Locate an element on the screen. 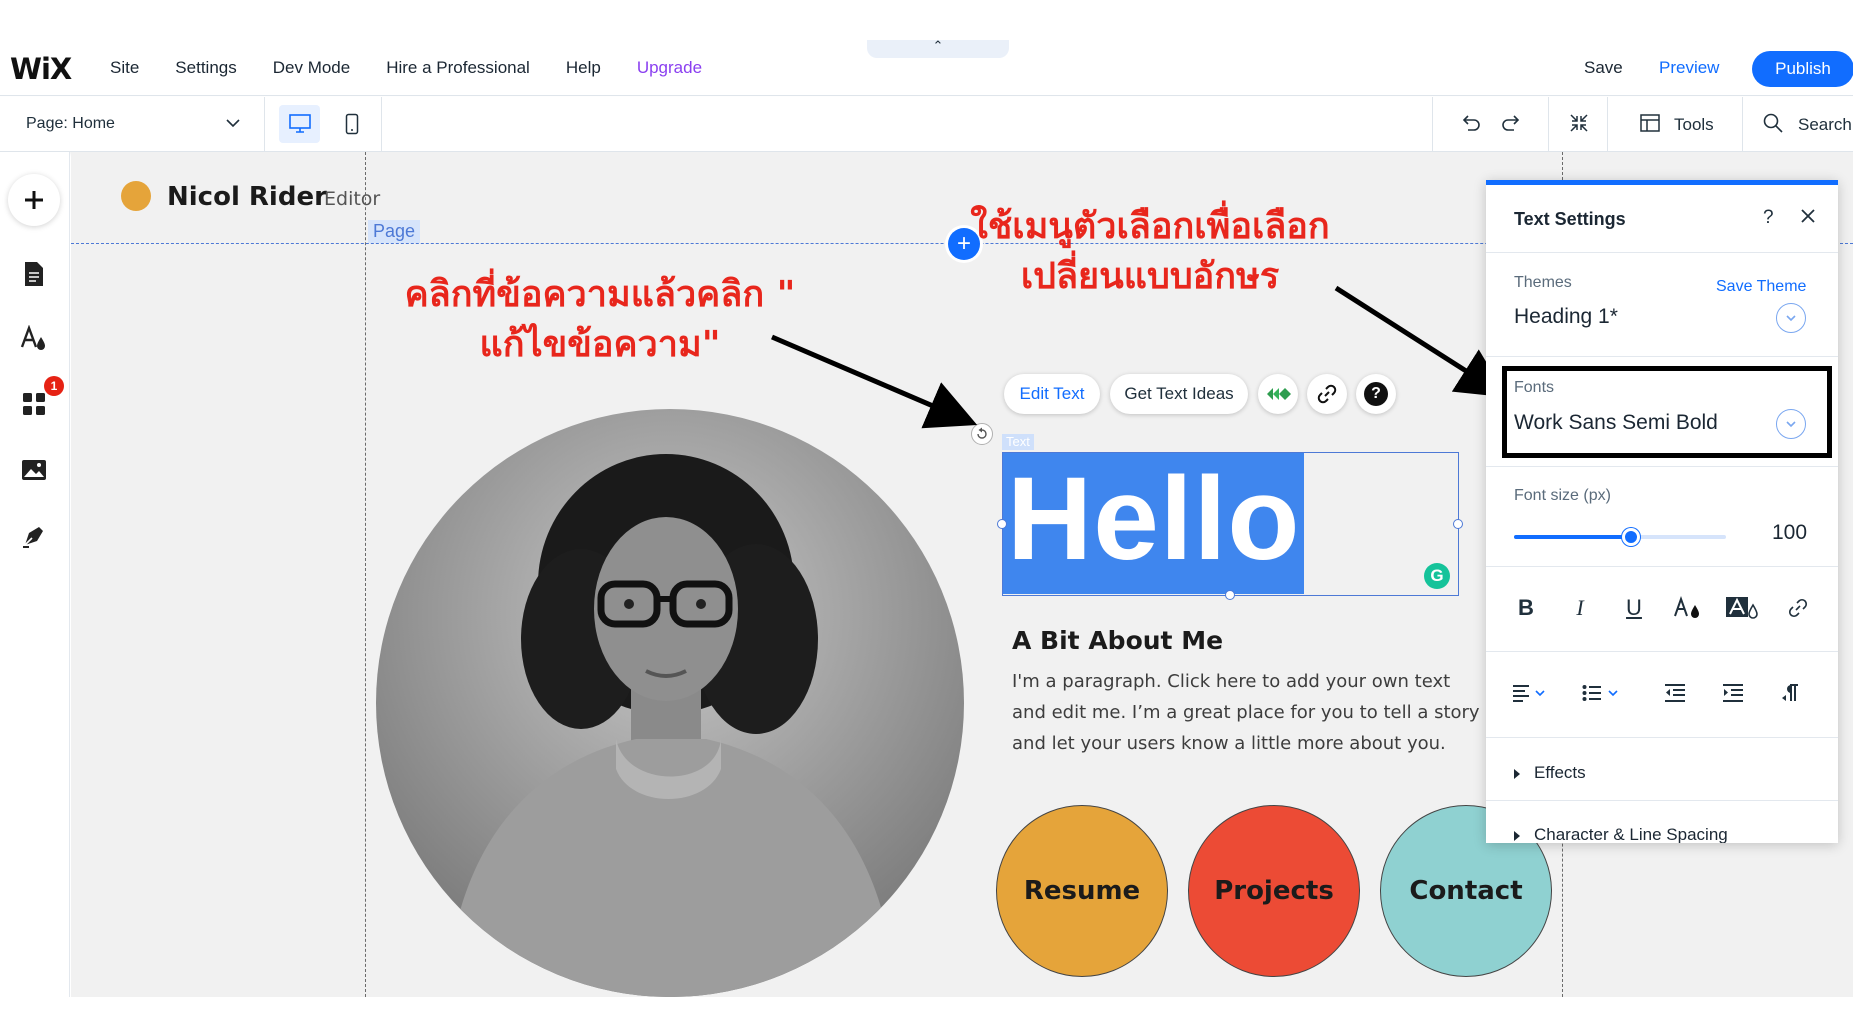 This screenshot has width=1853, height=1035. resume-button: Resume is located at coordinates (1082, 891).